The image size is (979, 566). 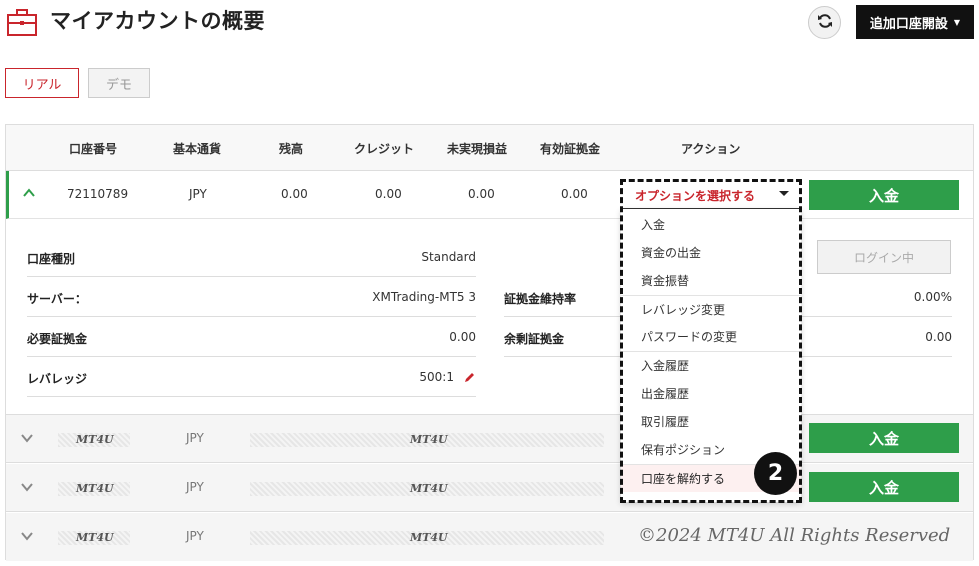 I want to click on menu-item-deposit: 入金, so click(x=711, y=225).